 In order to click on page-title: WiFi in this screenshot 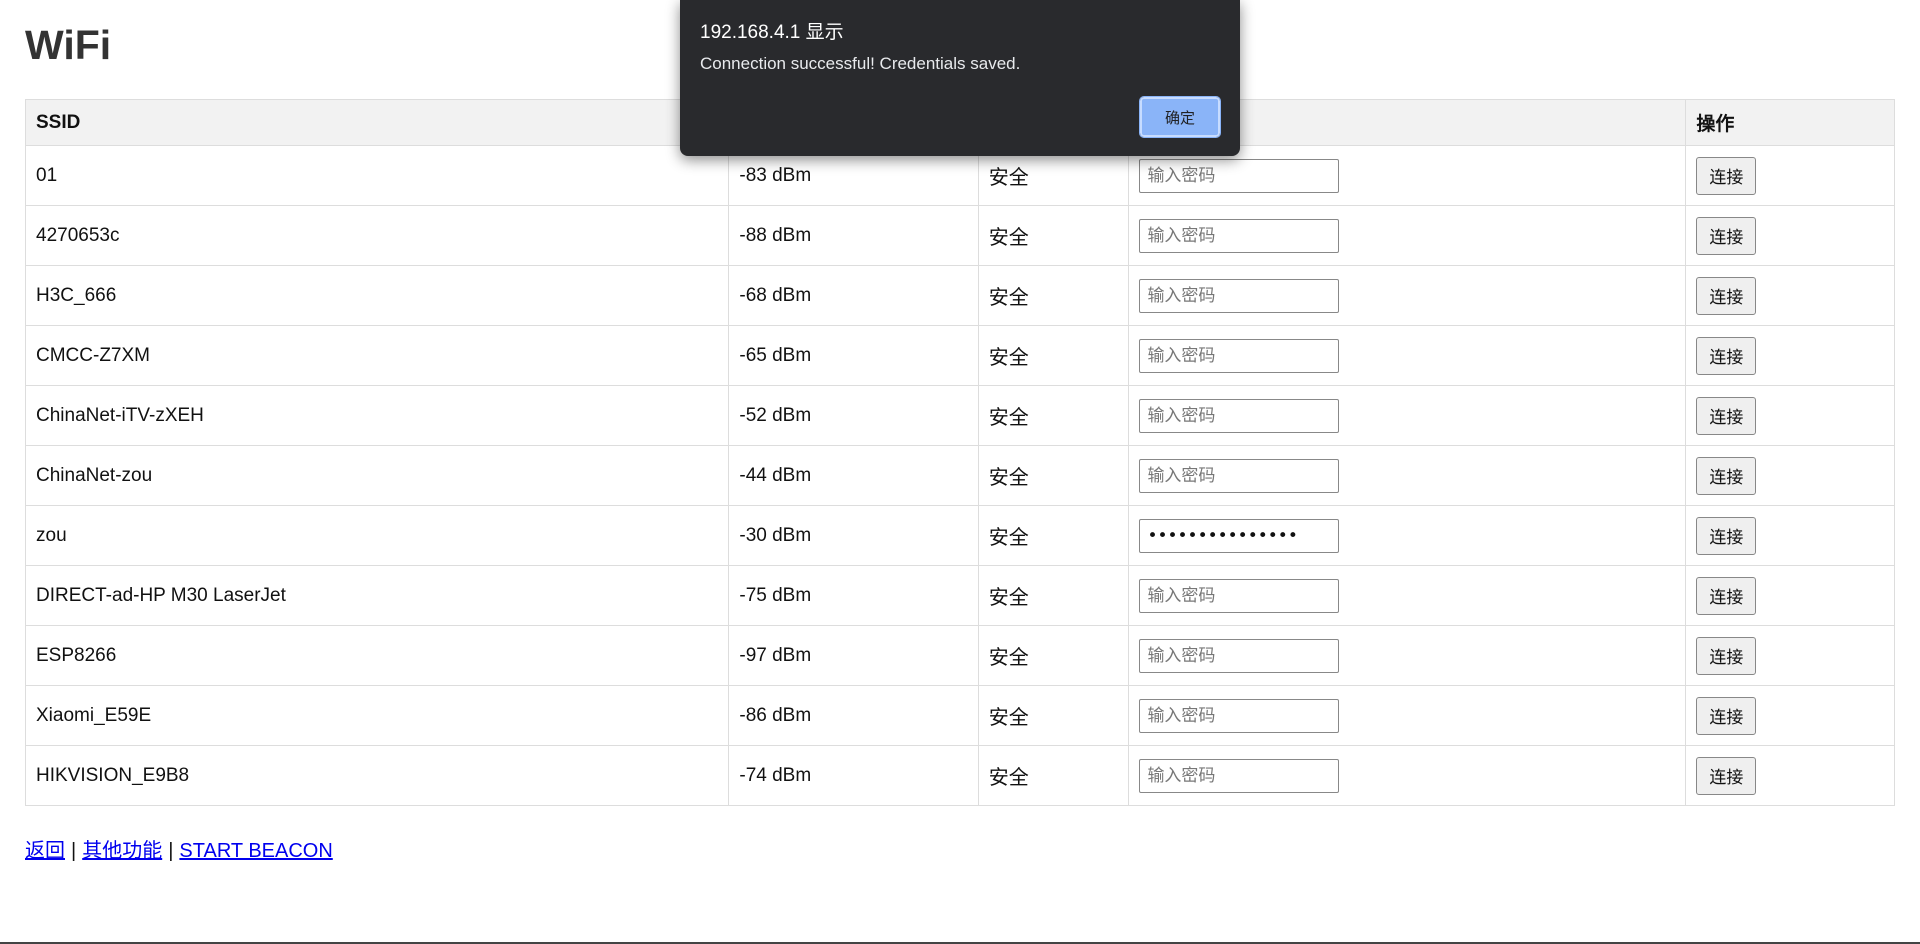, I will do `click(68, 45)`.